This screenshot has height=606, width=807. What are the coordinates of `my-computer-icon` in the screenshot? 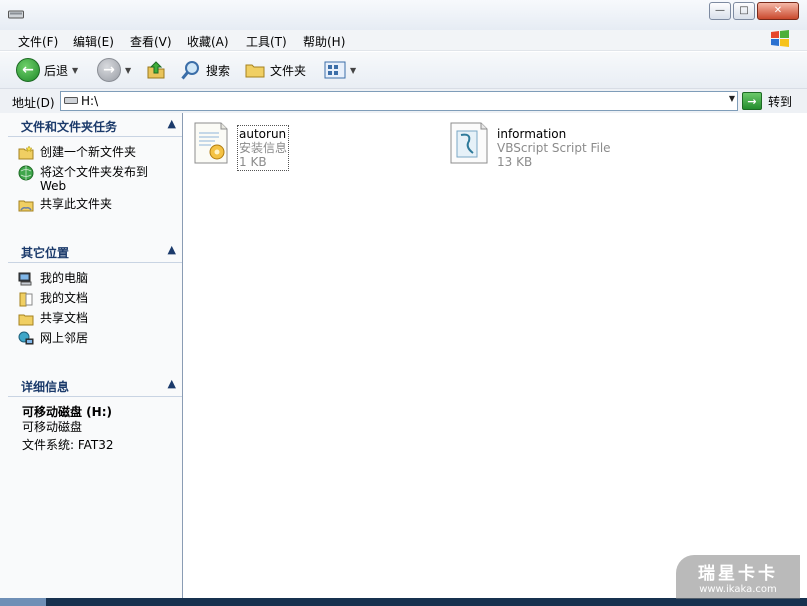 It's located at (25, 279).